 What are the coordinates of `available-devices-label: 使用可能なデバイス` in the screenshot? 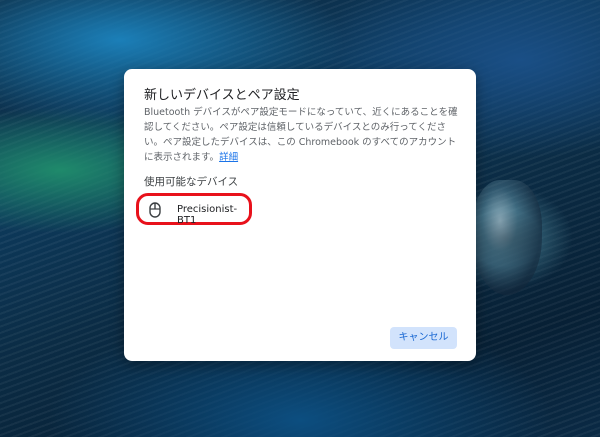 It's located at (191, 182).